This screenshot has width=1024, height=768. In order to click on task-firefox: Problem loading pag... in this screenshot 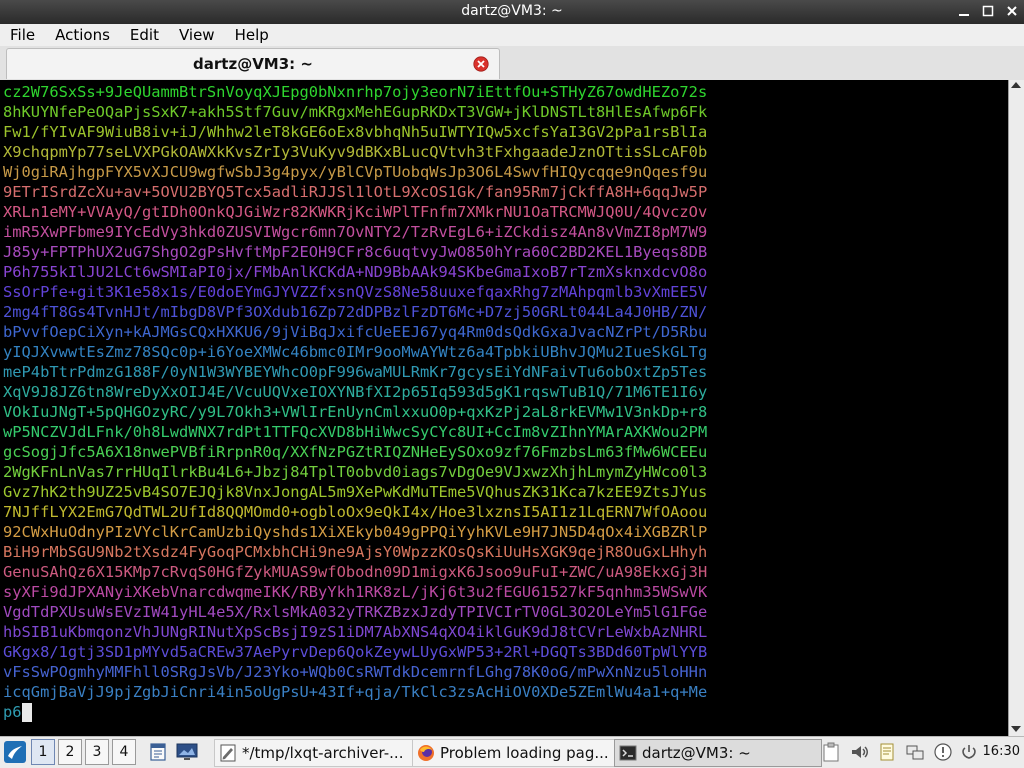, I will do `click(516, 753)`.